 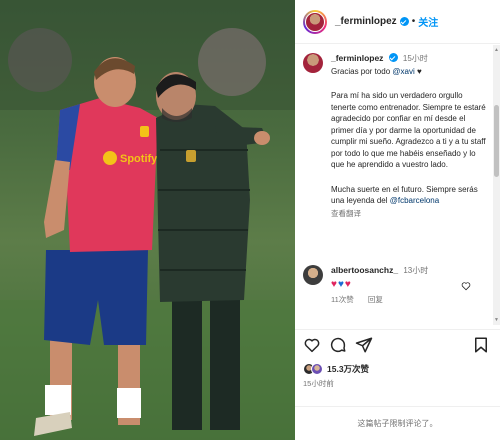 What do you see at coordinates (364, 345) in the screenshot?
I see `share-paper-plane-icon` at bounding box center [364, 345].